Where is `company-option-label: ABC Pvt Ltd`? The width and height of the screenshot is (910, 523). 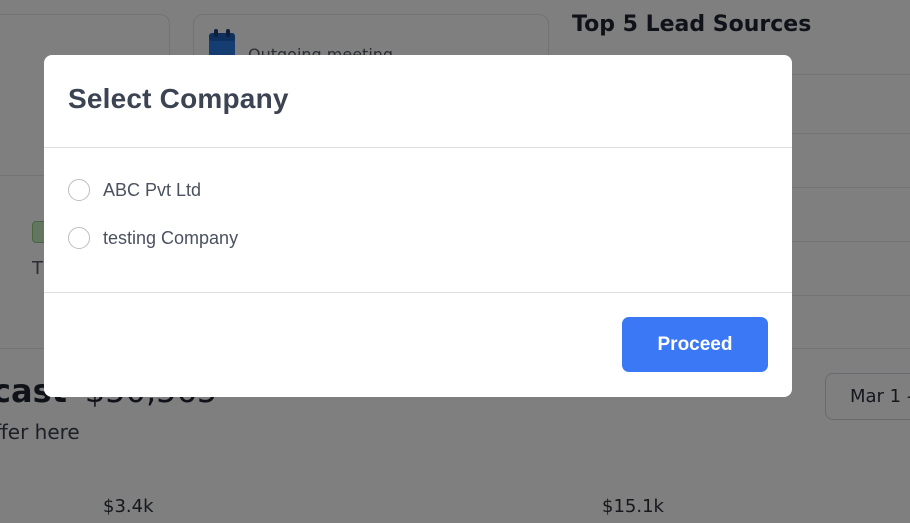 company-option-label: ABC Pvt Ltd is located at coordinates (152, 189).